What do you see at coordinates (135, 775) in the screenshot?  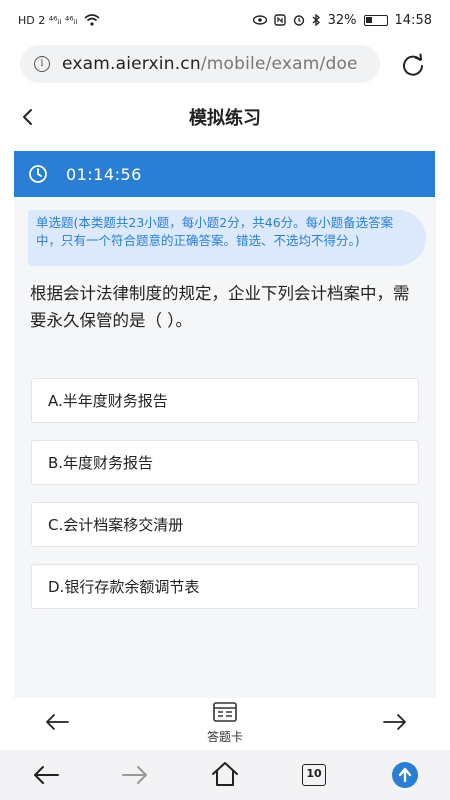 I see `browser-forward-icon` at bounding box center [135, 775].